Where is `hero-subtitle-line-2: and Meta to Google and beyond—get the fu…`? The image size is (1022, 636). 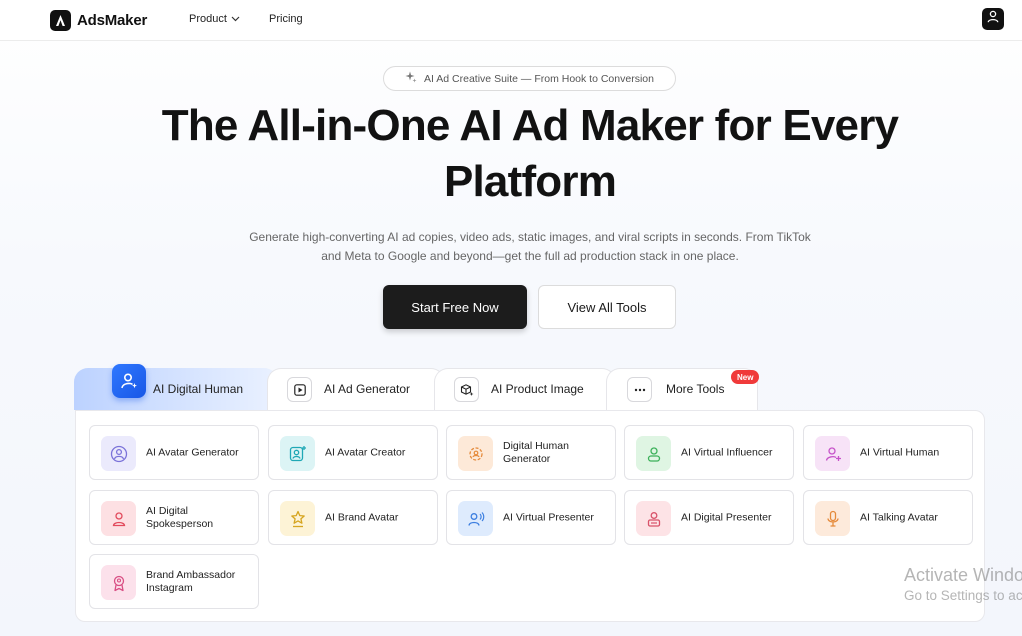
hero-subtitle-line-2: and Meta to Google and beyond—get the fu… is located at coordinates (530, 256).